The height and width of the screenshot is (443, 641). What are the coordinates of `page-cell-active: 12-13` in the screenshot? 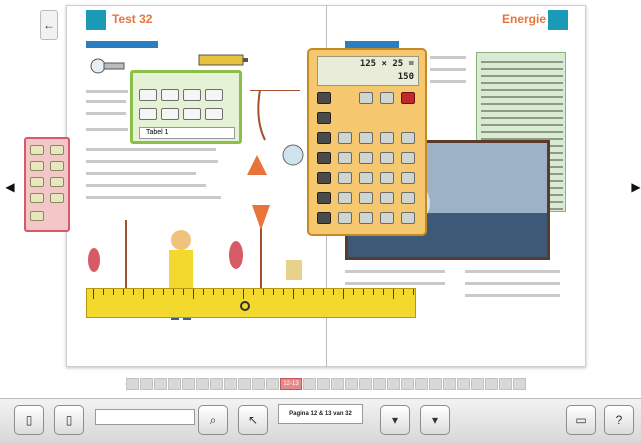 It's located at (291, 384).